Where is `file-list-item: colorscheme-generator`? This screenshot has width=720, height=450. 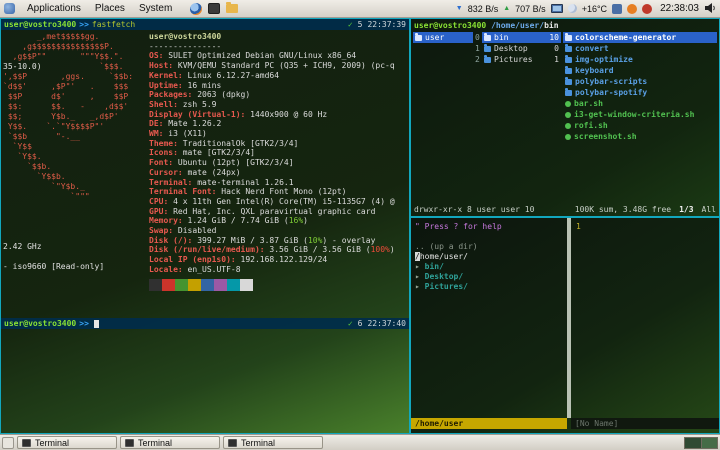
file-list-item: colorscheme-generator is located at coordinates (640, 37).